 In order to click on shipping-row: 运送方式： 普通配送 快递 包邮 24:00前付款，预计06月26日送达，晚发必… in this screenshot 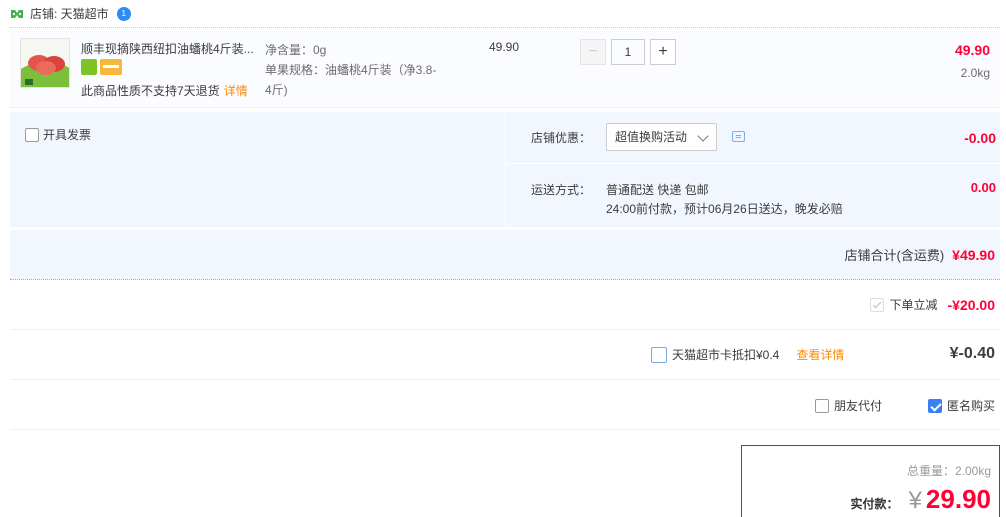, I will do `click(753, 196)`.